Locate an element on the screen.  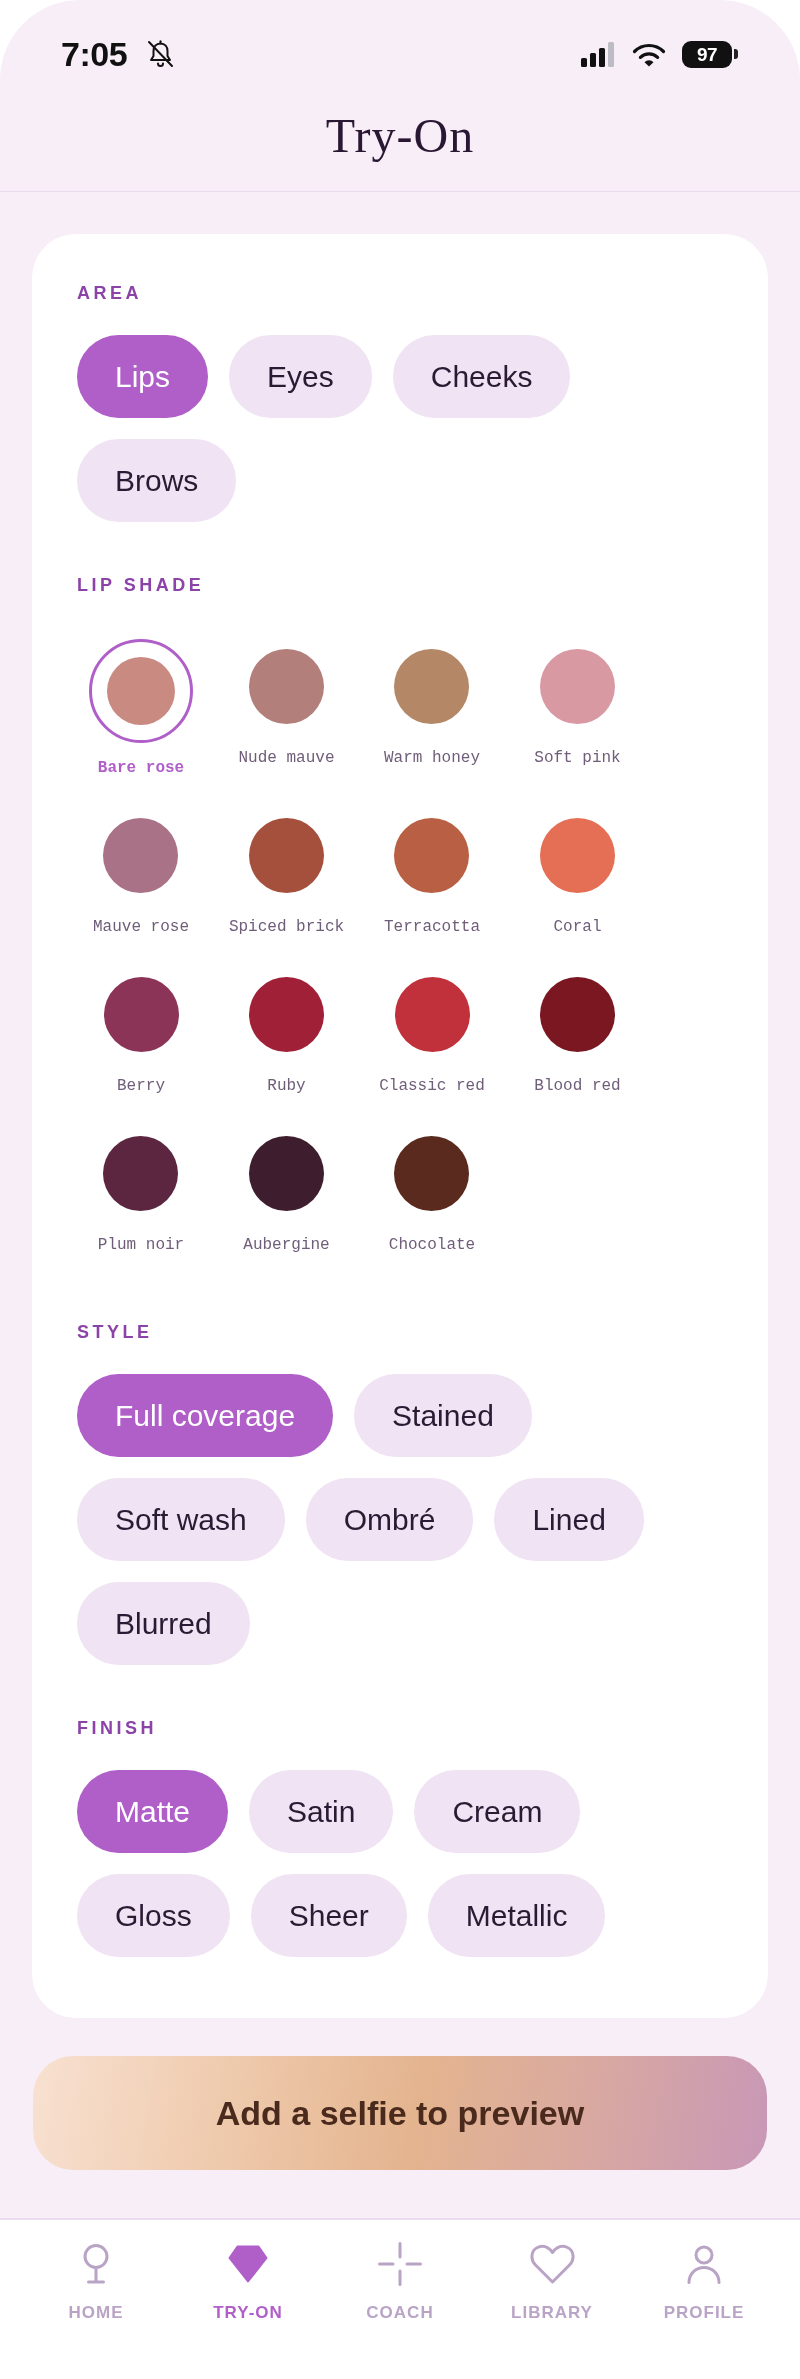
status-time: 7:05 is located at coordinates (94, 54).